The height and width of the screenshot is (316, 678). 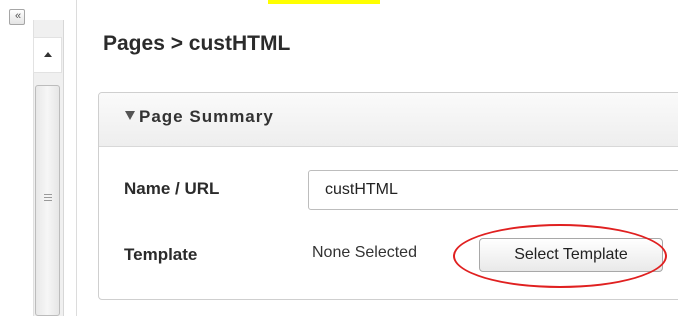 I want to click on triangle-up-icon, so click(x=48, y=54).